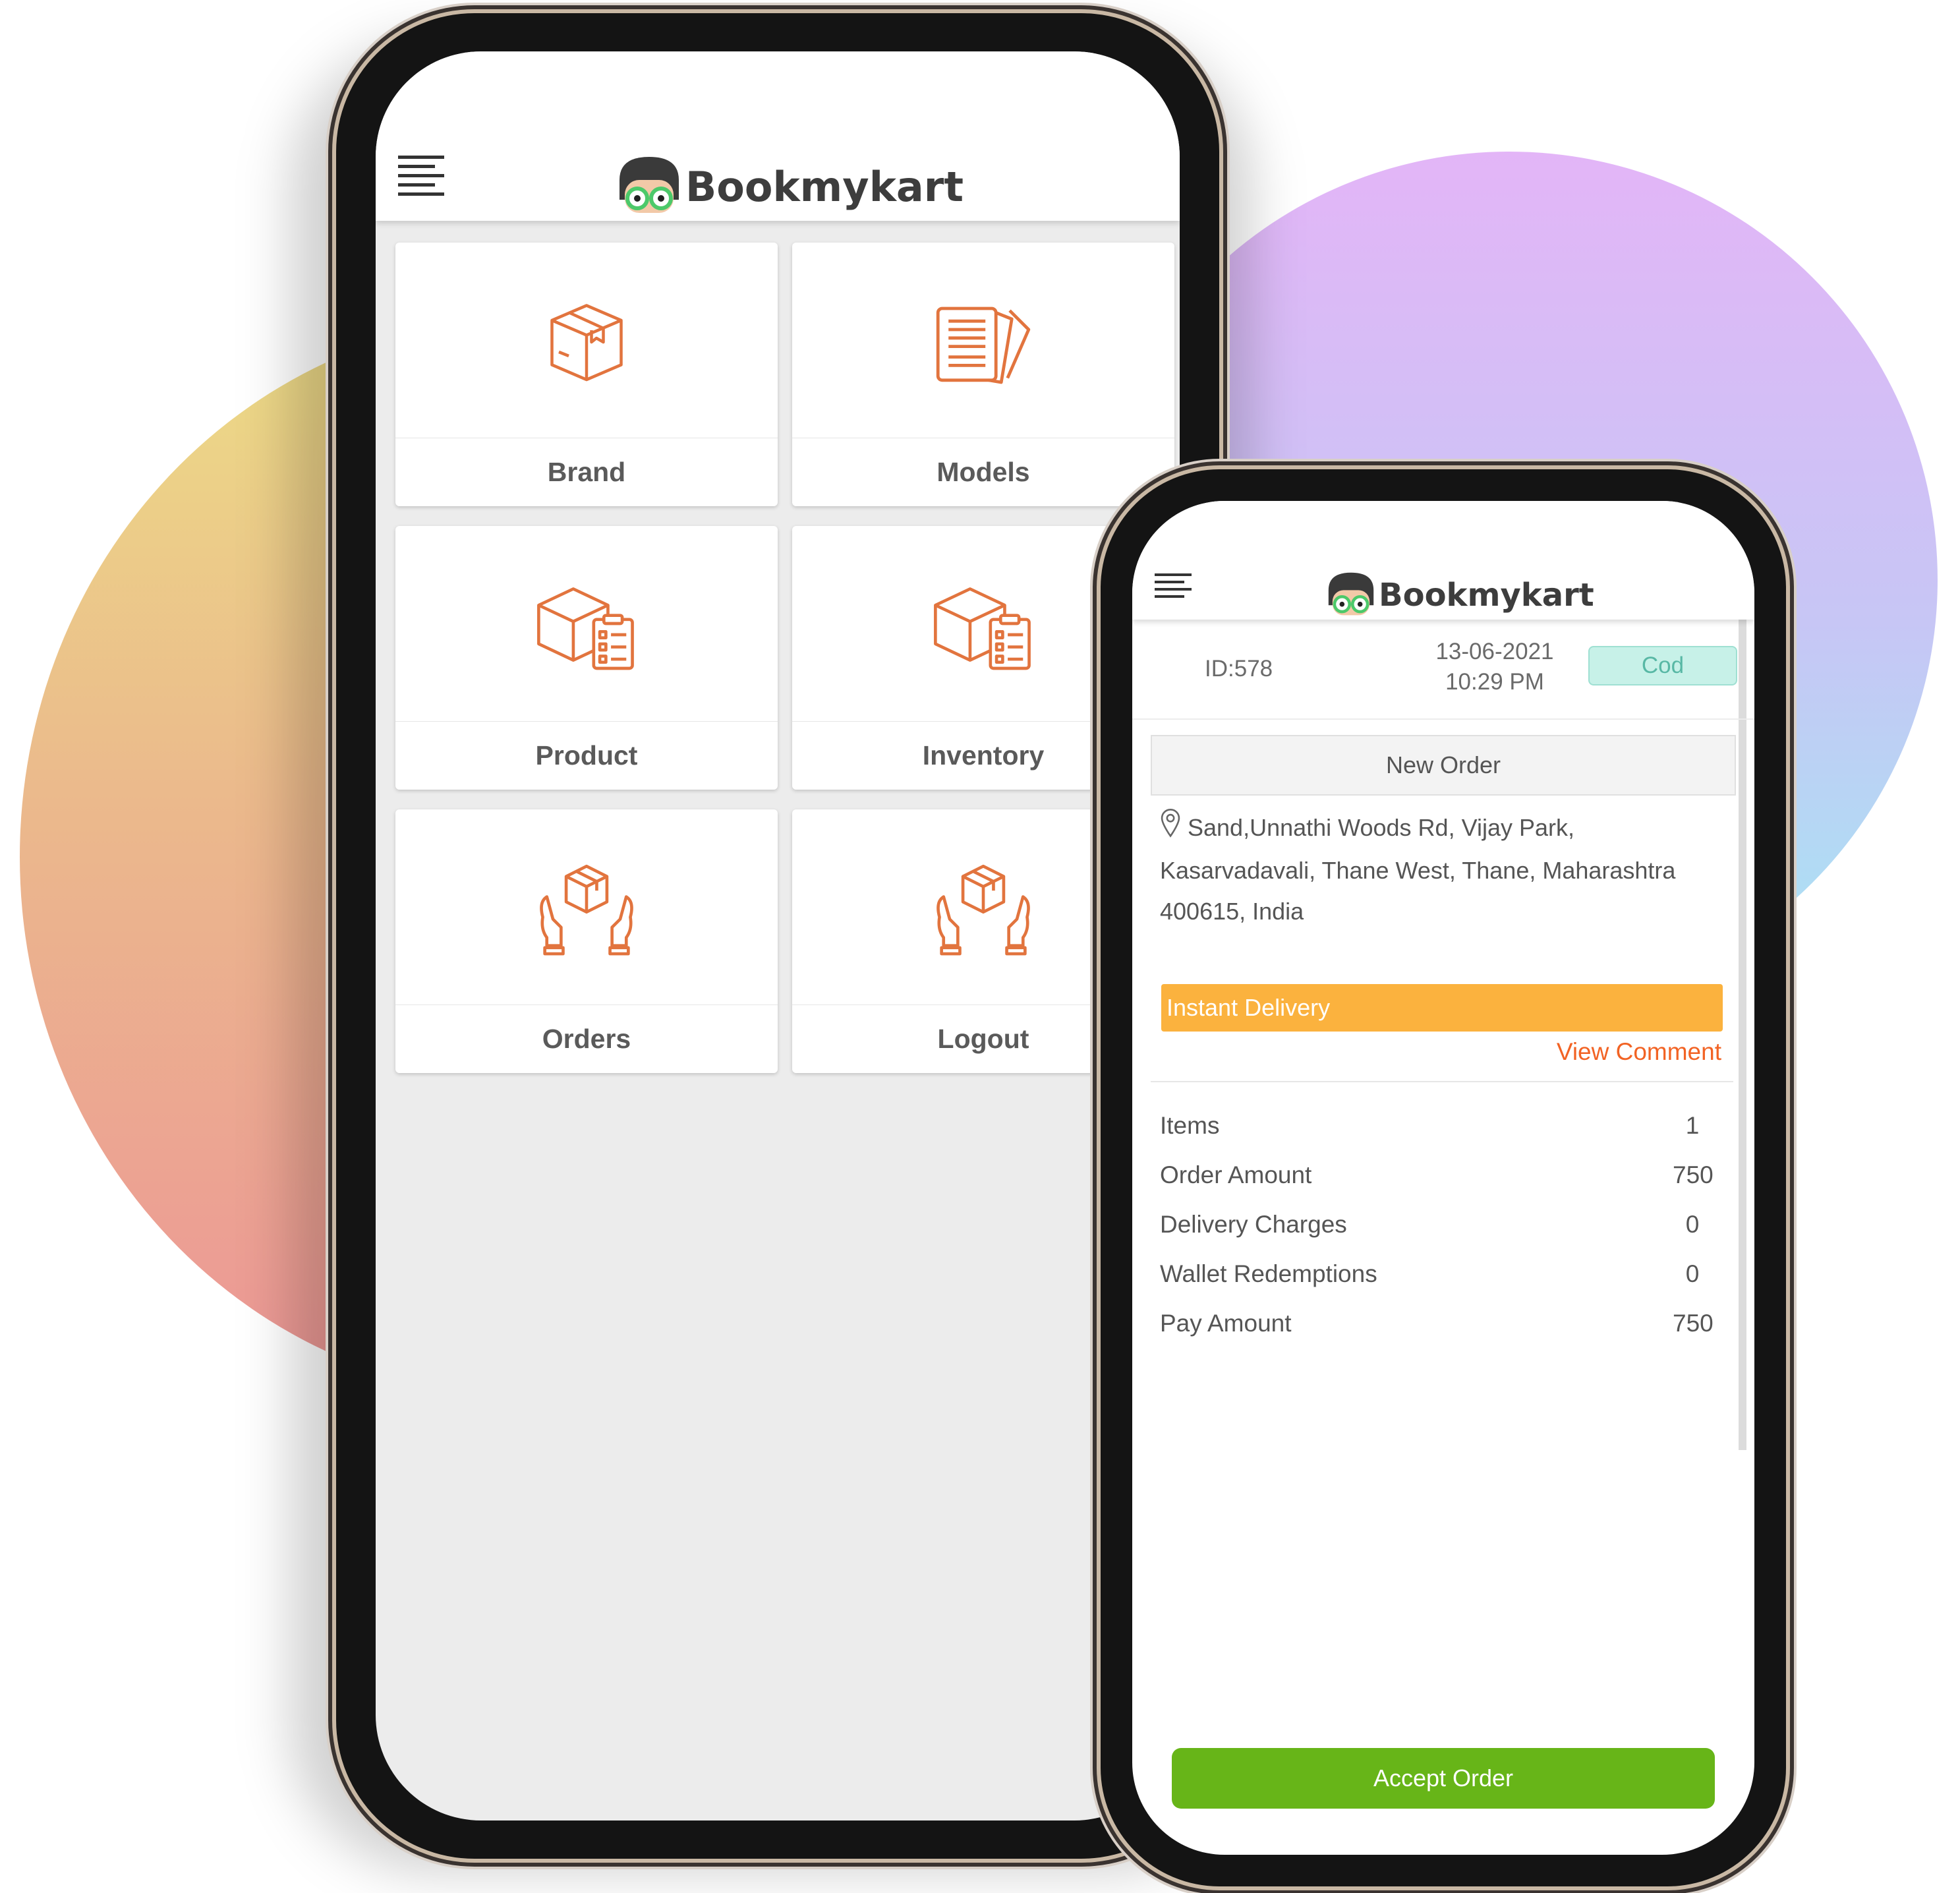 The height and width of the screenshot is (1893, 1960). I want to click on order-header: ID:578 13-06-2021 10:29 PM Cod, so click(1443, 670).